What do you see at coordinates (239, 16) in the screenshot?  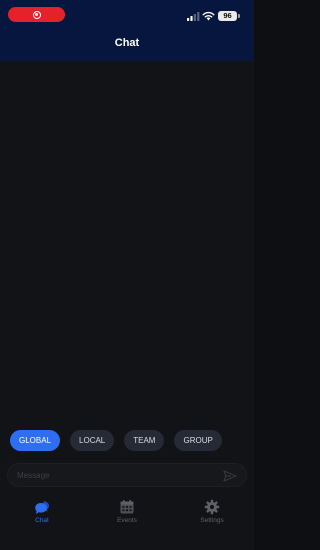 I see `battery-terminal` at bounding box center [239, 16].